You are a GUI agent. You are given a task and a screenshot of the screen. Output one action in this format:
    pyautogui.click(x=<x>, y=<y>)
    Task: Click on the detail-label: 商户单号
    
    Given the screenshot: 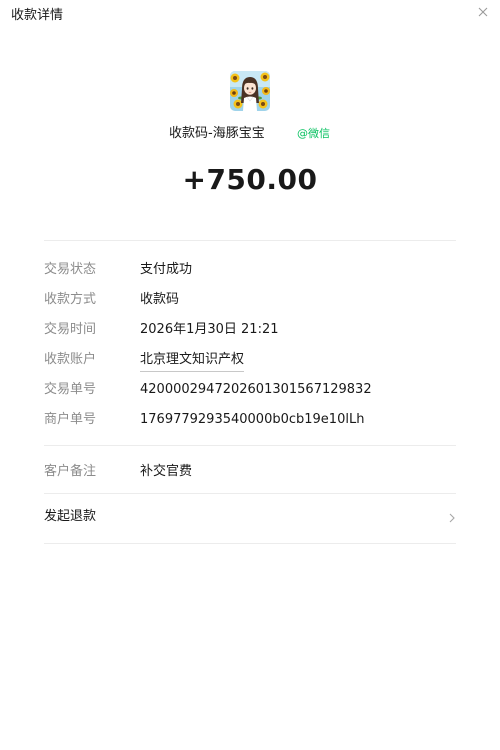 What is the action you would take?
    pyautogui.click(x=70, y=419)
    